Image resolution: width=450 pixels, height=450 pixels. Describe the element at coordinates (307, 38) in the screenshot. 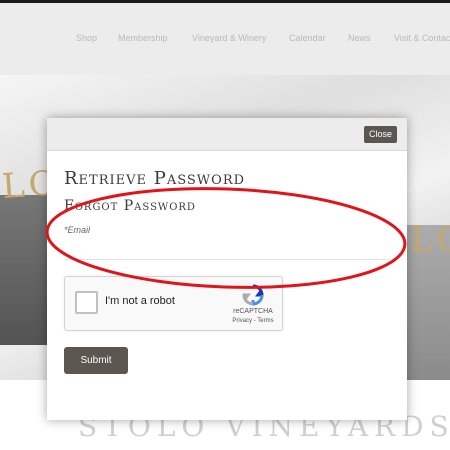

I see `nav-calendar: Calendar` at that location.